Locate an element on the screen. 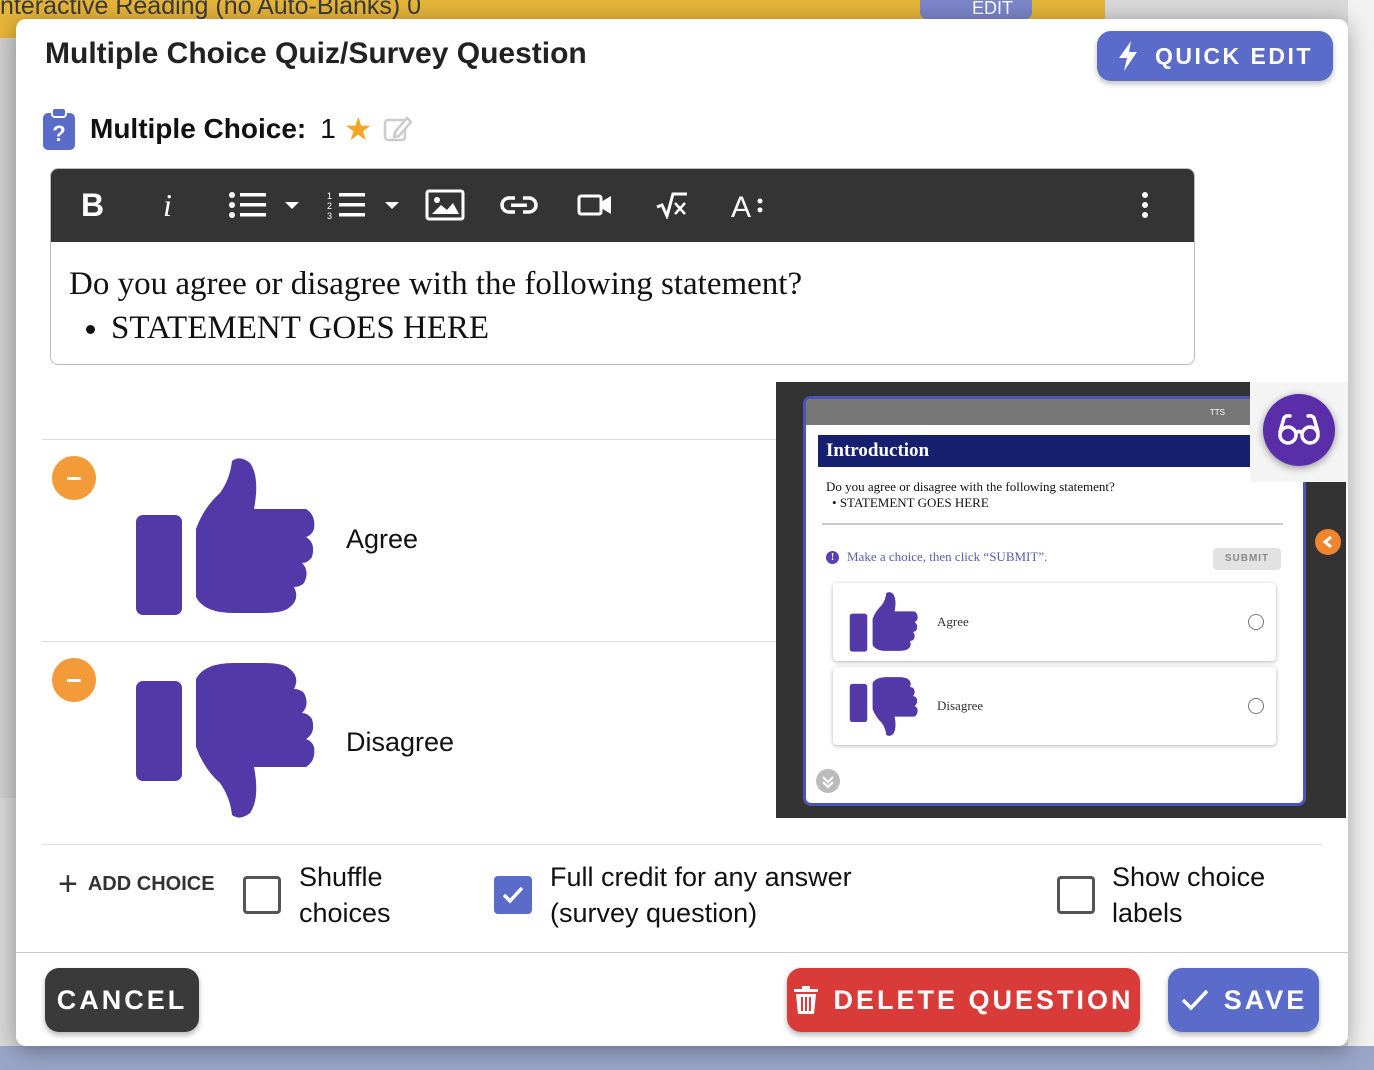 The image size is (1374, 1070). background-left-content is located at coordinates (8, 418).